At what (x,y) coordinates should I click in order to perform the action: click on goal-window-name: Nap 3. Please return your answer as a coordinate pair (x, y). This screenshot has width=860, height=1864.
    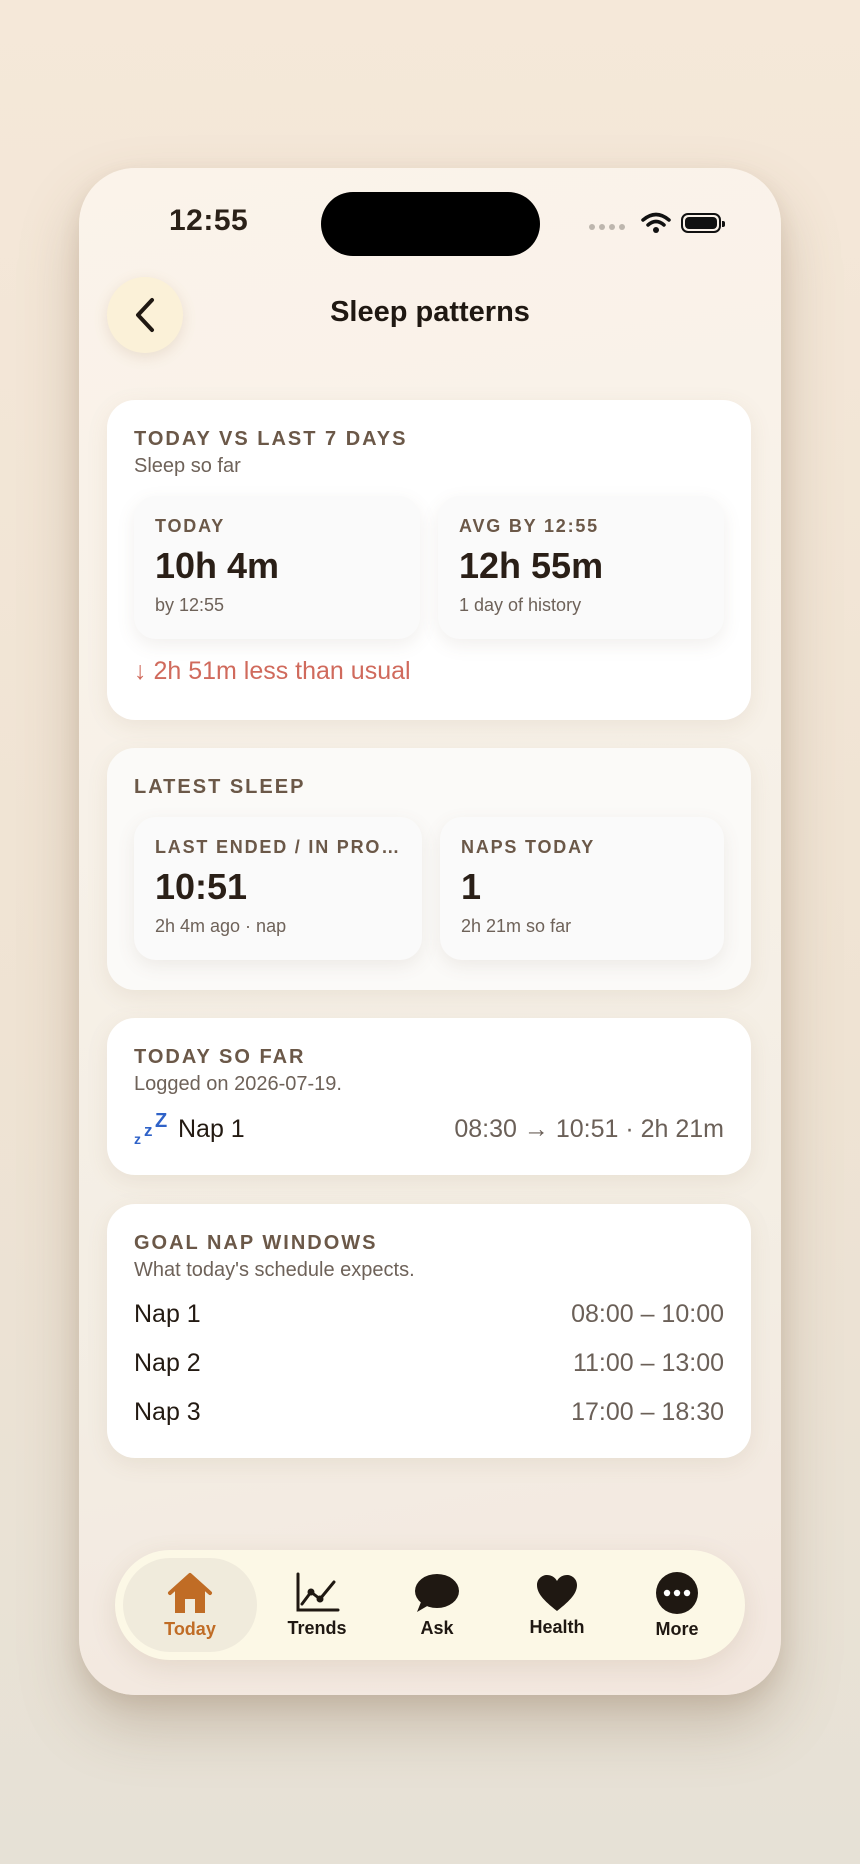
    Looking at the image, I should click on (167, 1412).